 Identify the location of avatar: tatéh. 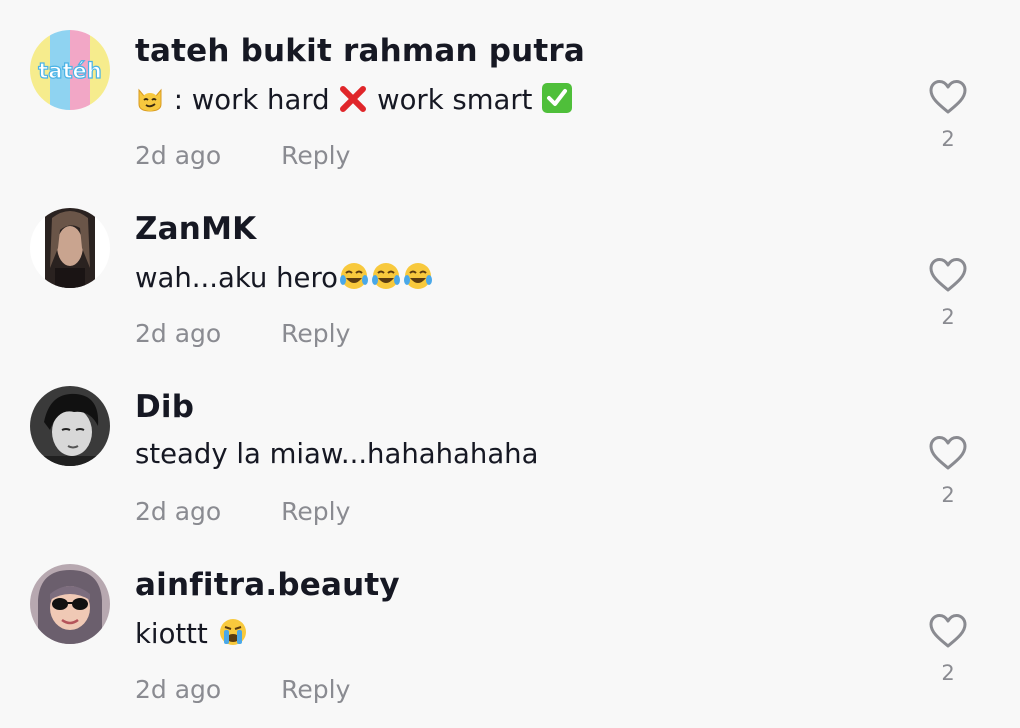
(70, 70).